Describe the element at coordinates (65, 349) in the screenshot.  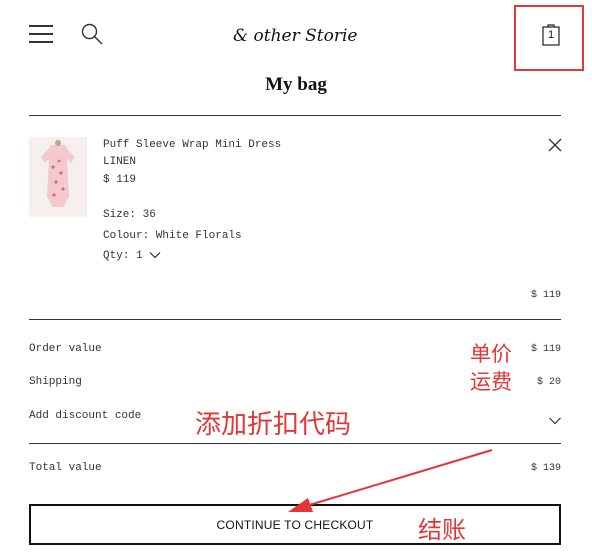
I see `order-value-label: Order value` at that location.